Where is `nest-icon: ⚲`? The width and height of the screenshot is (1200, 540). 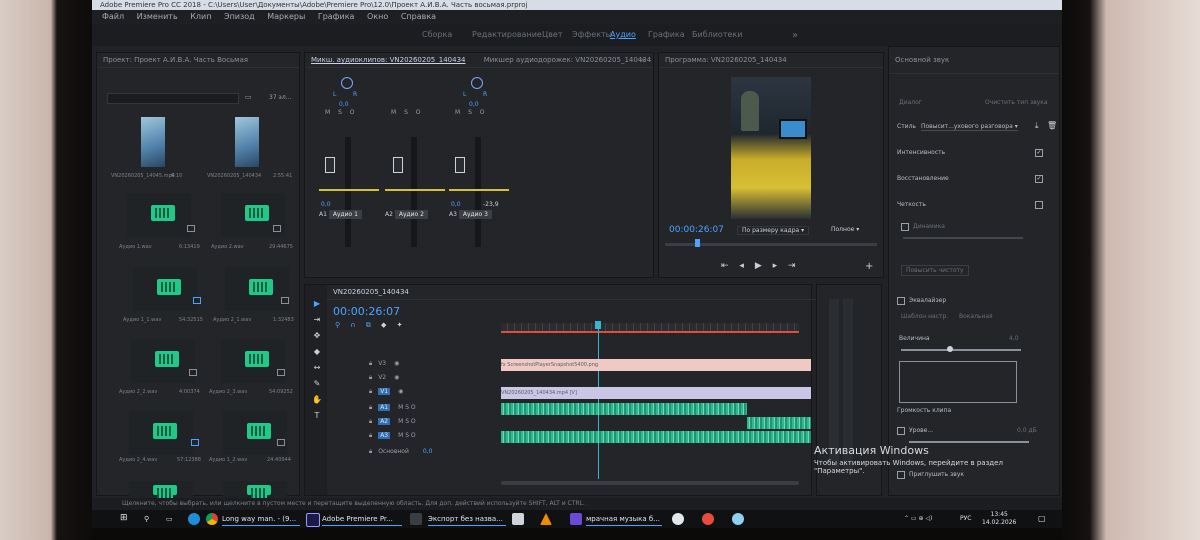
nest-icon: ⚲ is located at coordinates (337, 325).